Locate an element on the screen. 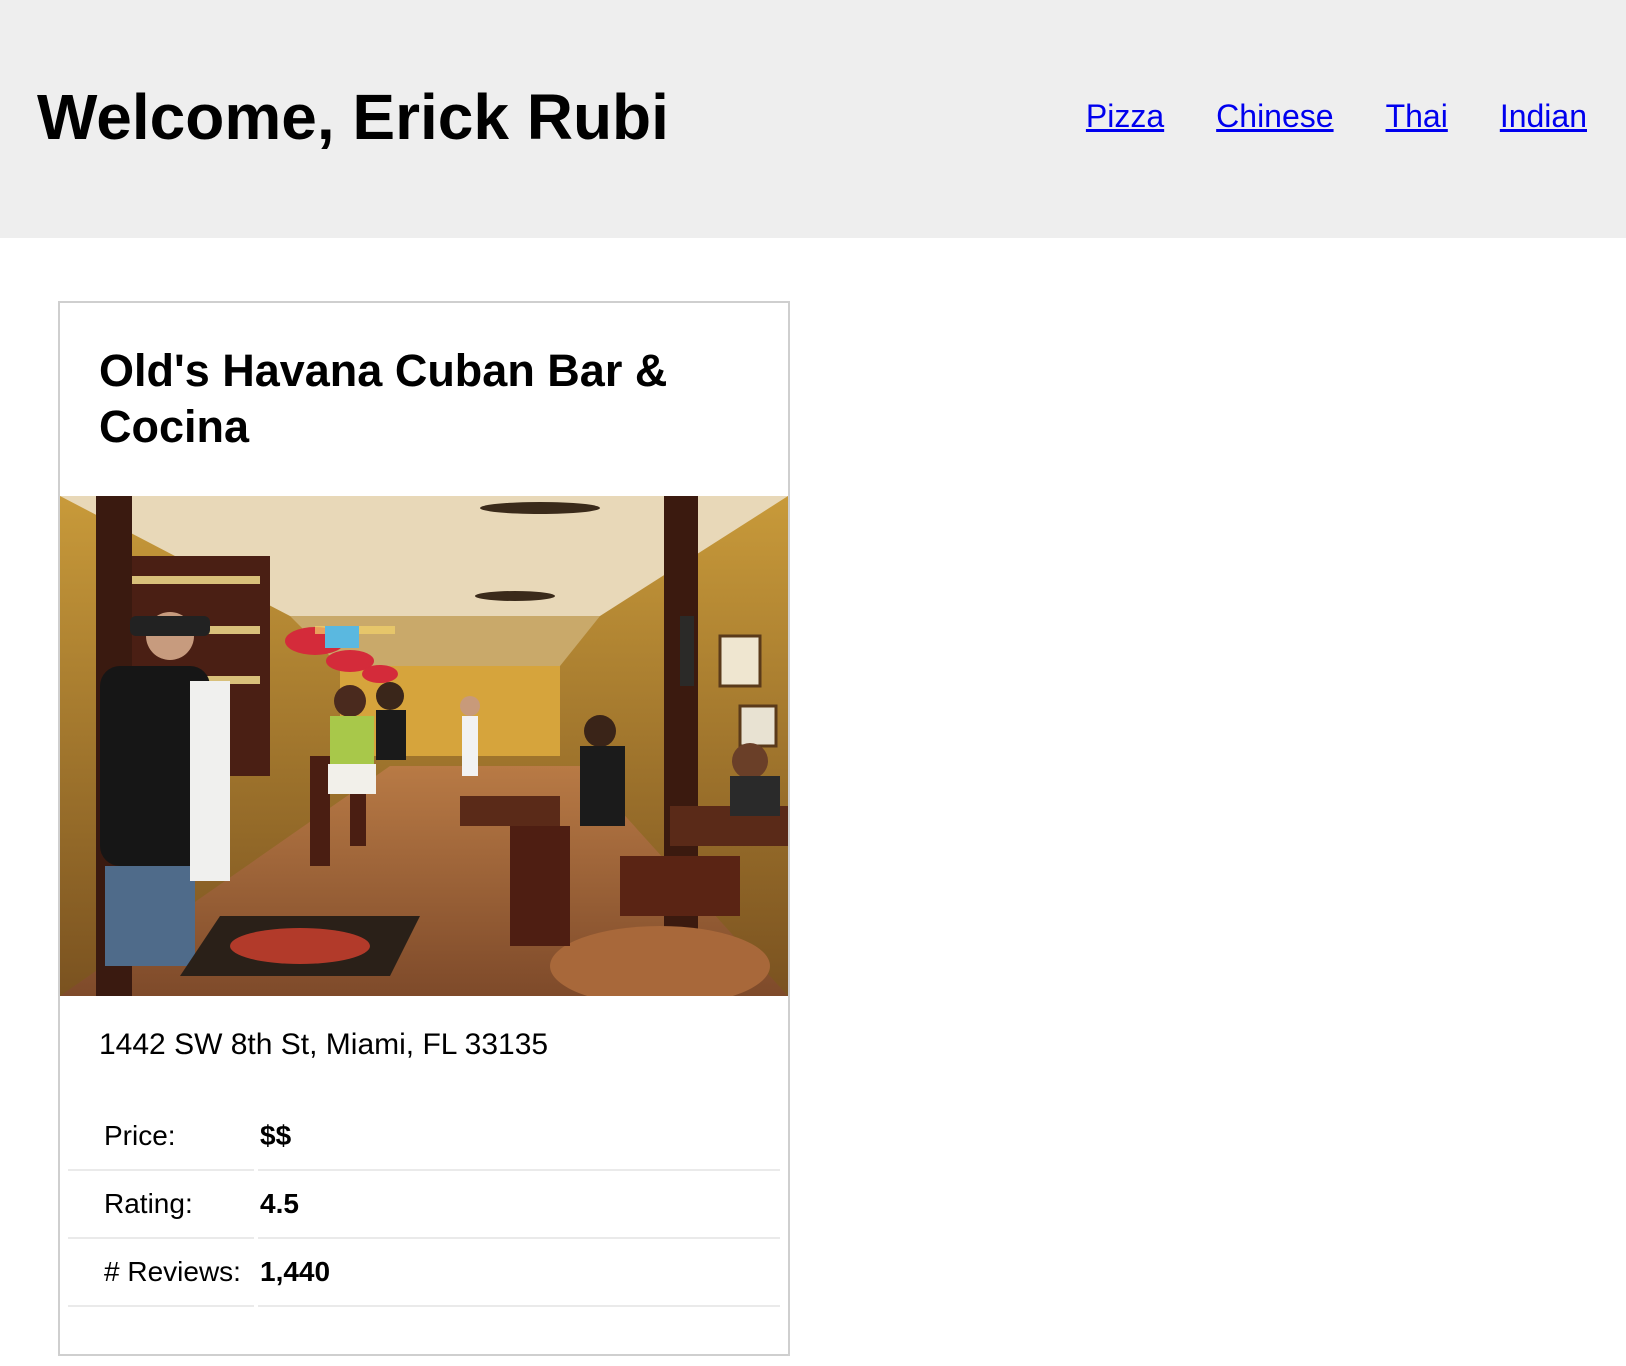 Image resolution: width=1626 pixels, height=1366 pixels. table-row: # Reviews: 1,440 is located at coordinates (424, 1273).